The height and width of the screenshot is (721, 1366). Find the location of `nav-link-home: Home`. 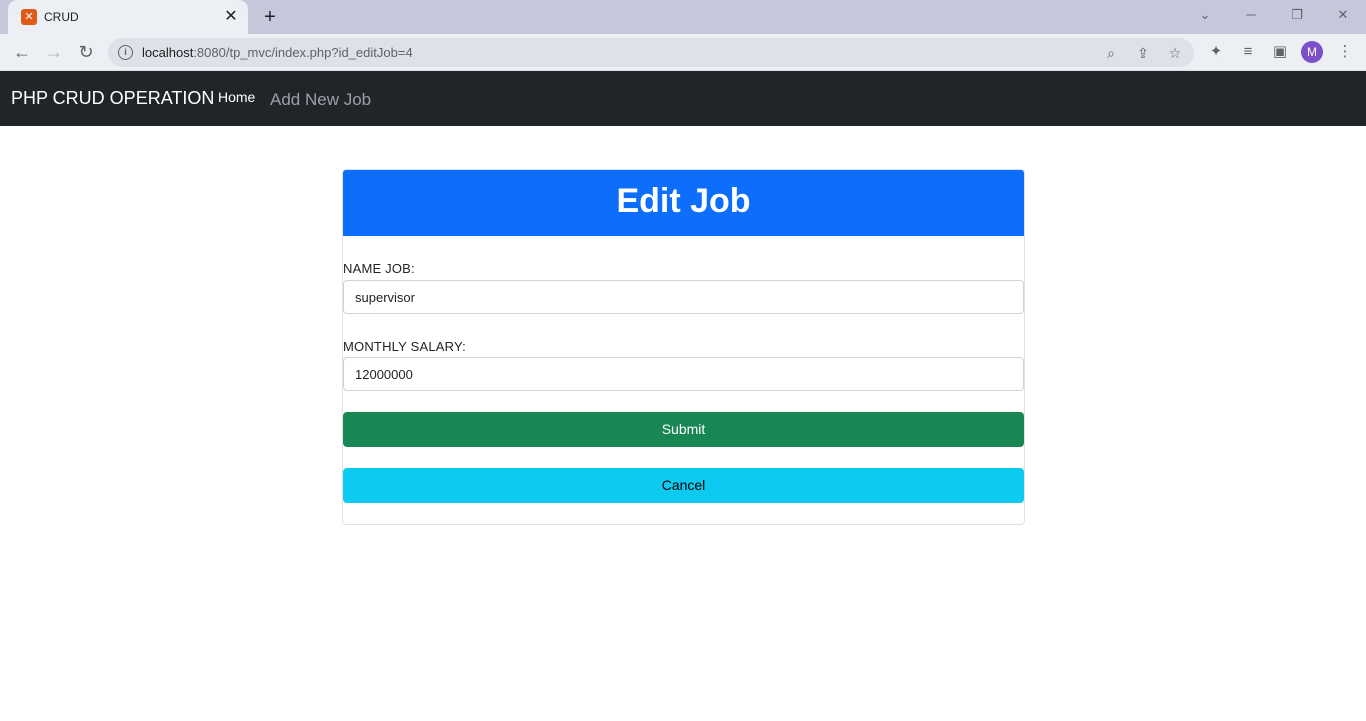

nav-link-home: Home is located at coordinates (236, 97).